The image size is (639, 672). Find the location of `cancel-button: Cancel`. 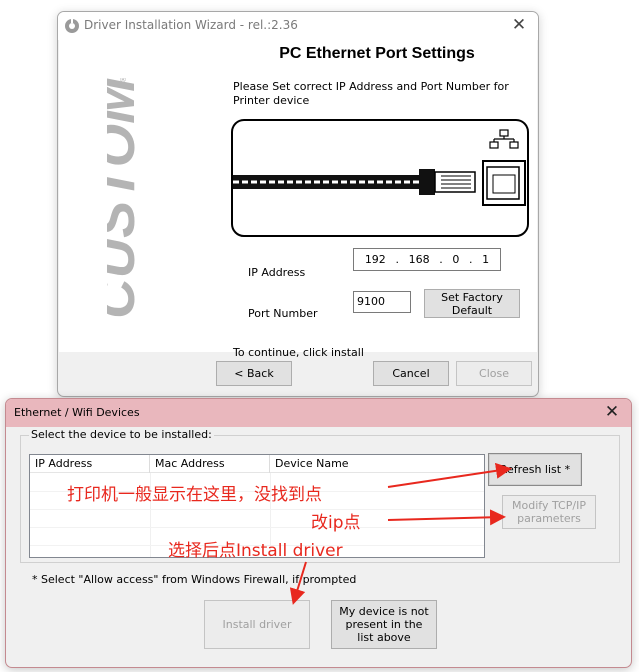

cancel-button: Cancel is located at coordinates (411, 373).